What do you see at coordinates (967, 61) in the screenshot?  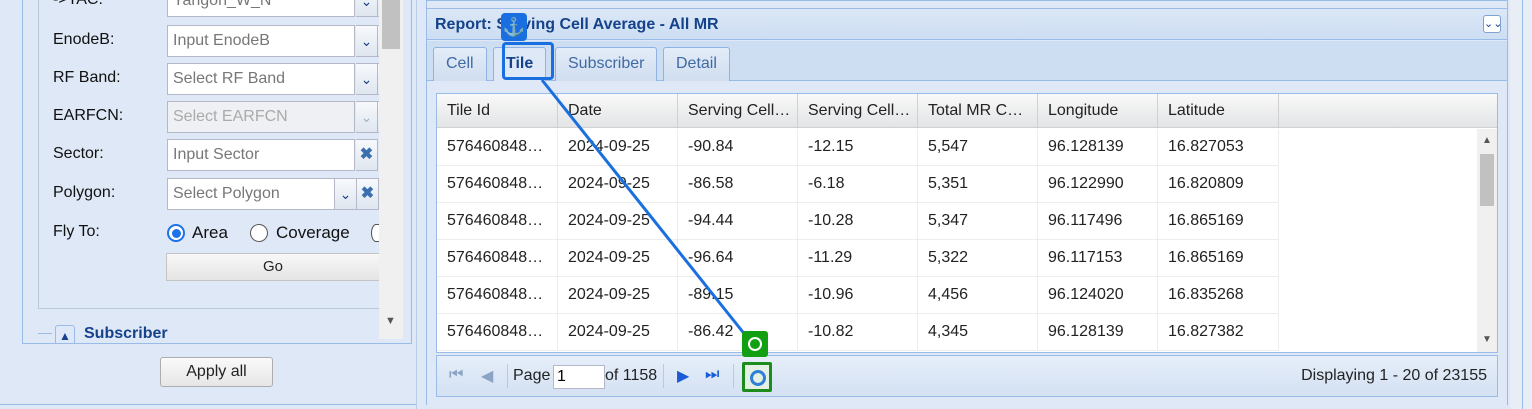 I see `report-tabs: Cell Tile Subscriber Detail` at bounding box center [967, 61].